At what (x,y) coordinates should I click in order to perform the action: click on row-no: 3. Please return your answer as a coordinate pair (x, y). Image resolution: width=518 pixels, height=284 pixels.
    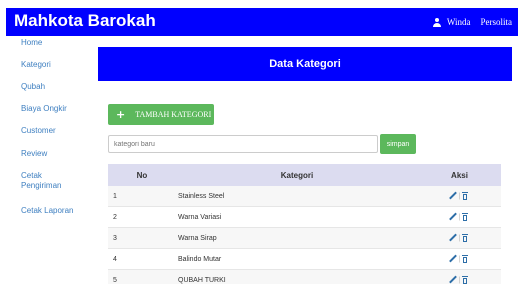
    Looking at the image, I should click on (115, 238).